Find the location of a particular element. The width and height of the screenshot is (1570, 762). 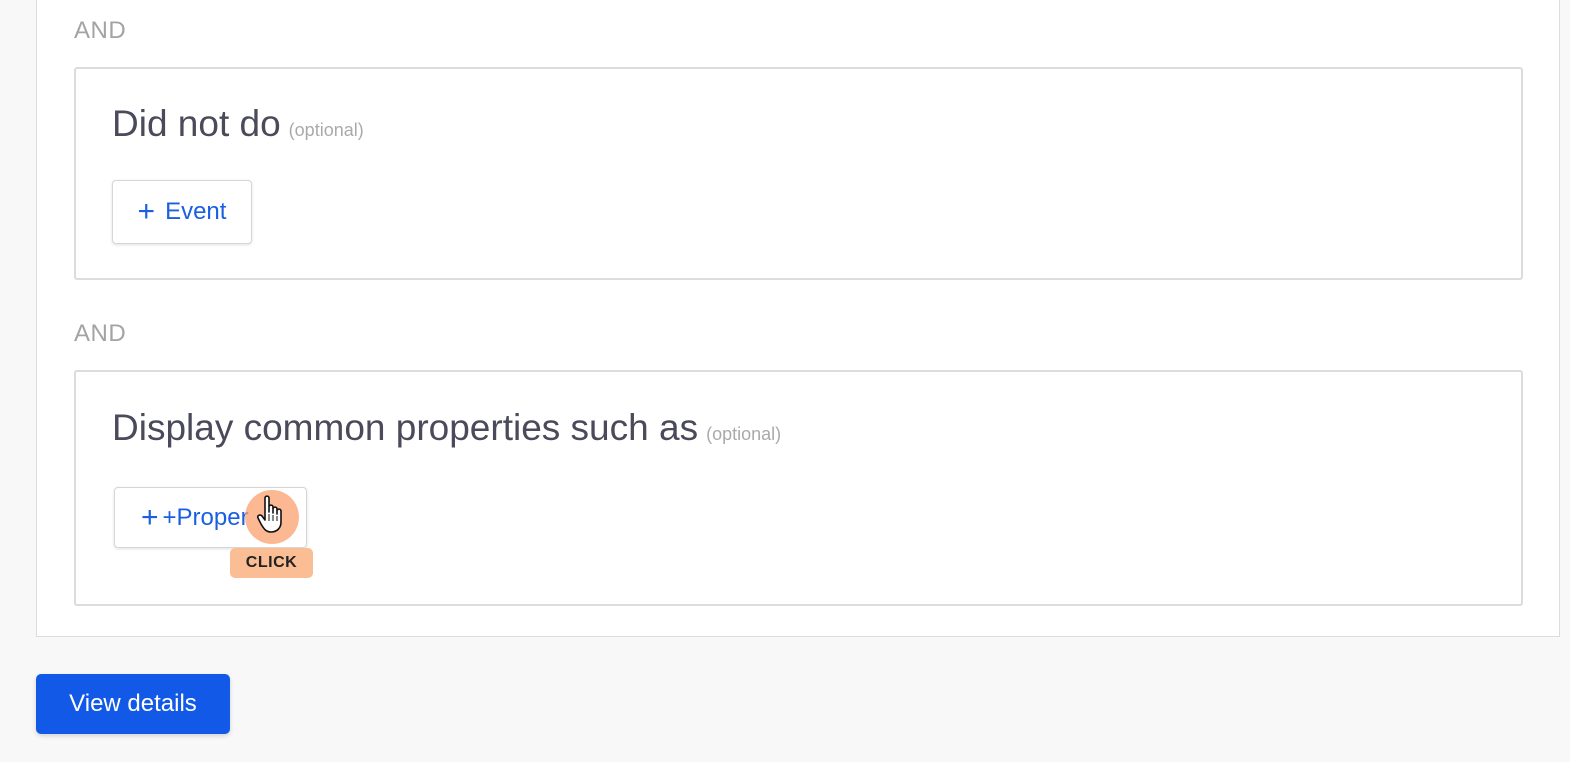

add-property-label: +Proper is located at coordinates (205, 517).